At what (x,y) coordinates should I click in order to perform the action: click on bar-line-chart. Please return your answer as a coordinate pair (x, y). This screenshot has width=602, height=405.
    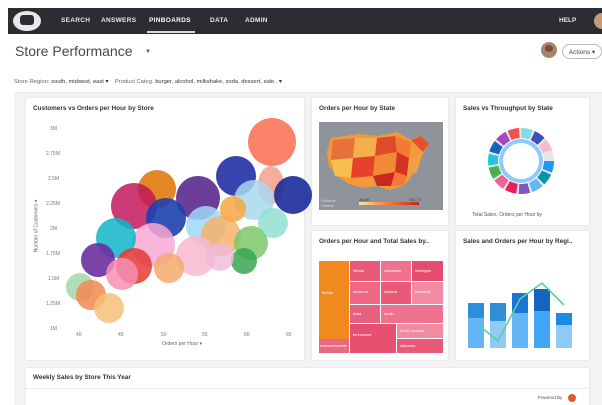
    Looking at the image, I should click on (522, 308).